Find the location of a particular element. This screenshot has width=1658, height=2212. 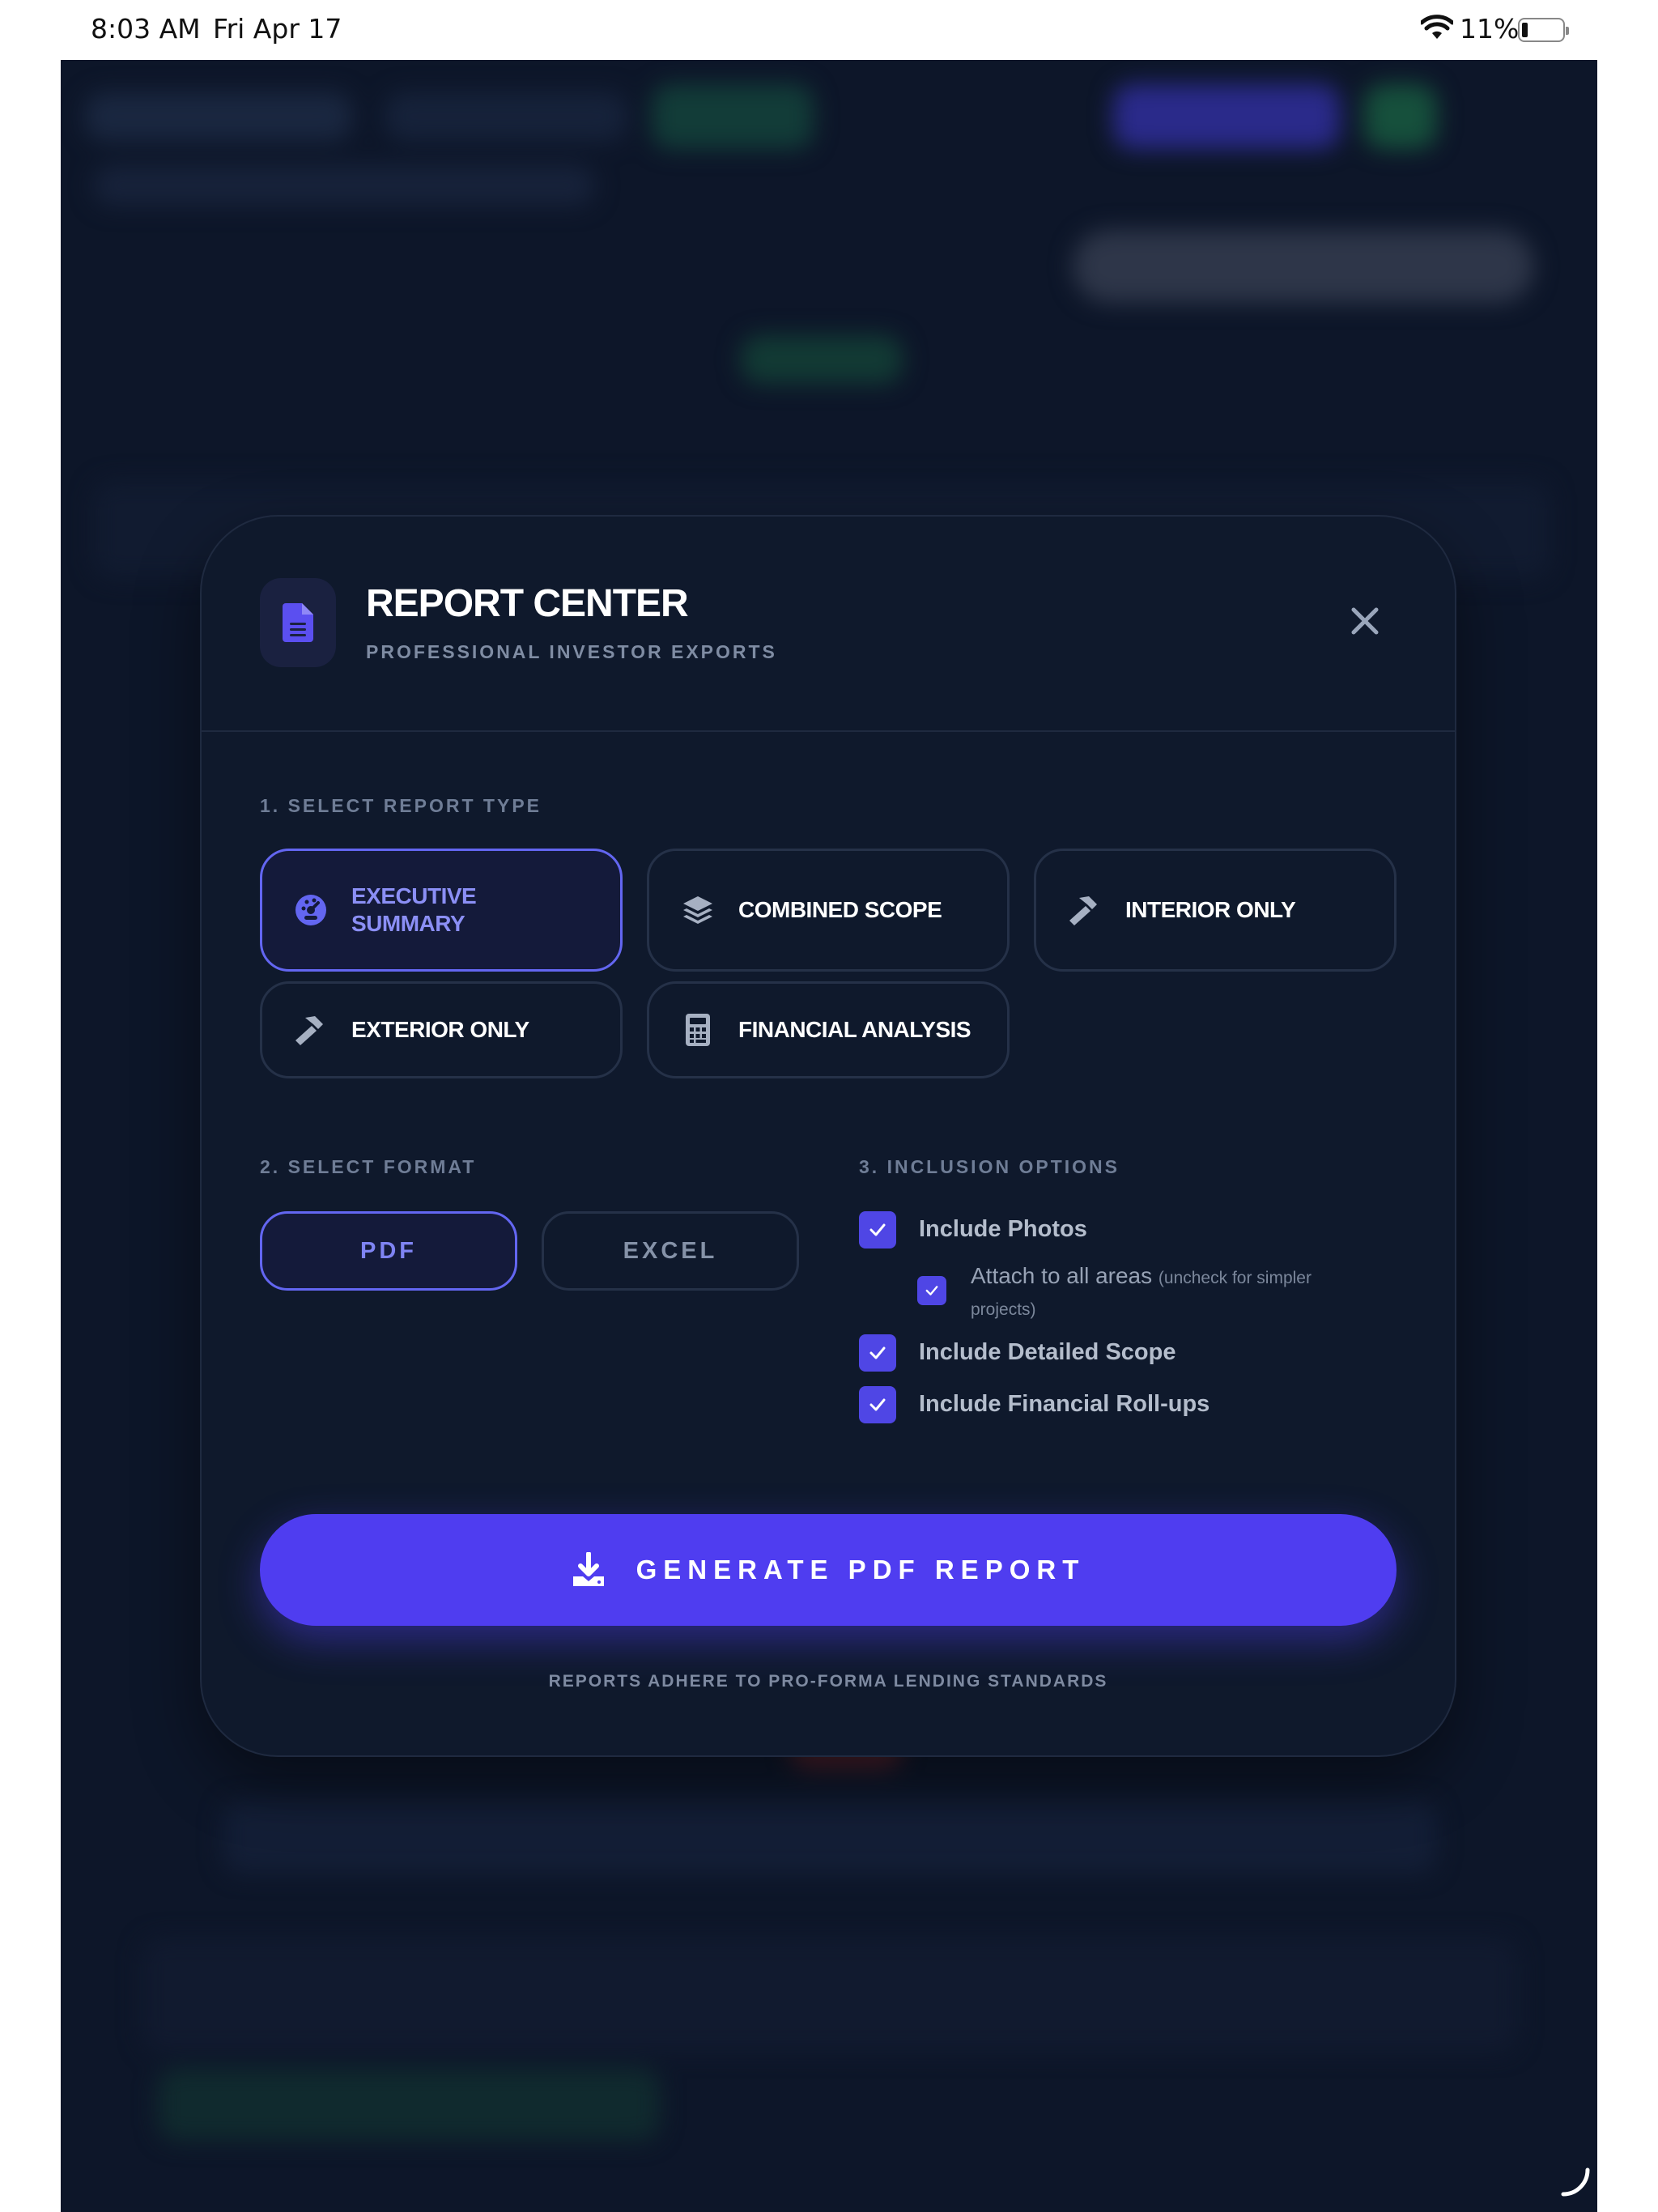

financial-rollups-checkbox is located at coordinates (877, 1405).